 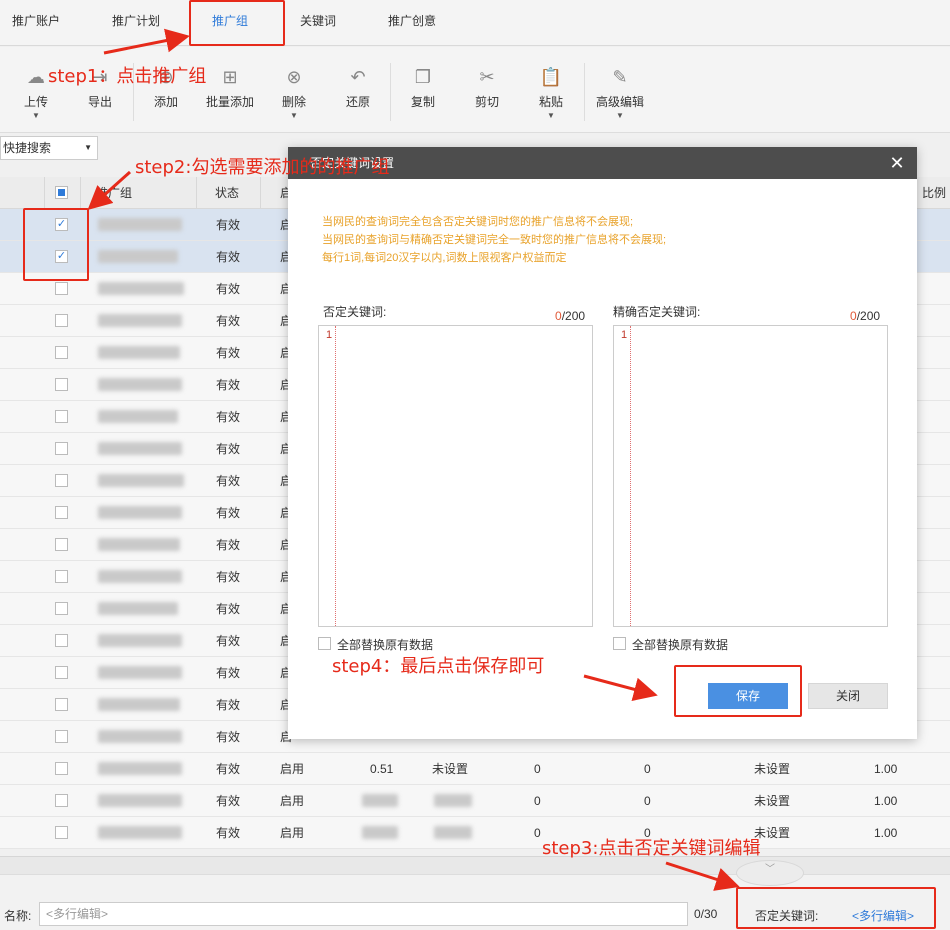 I want to click on tab-creative: 推广创意, so click(x=412, y=22).